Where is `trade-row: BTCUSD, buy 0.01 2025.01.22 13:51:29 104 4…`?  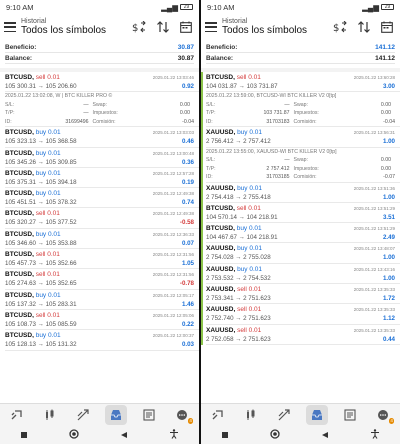 trade-row: BTCUSD, buy 0.01 2025.01.22 13:51:29 104 4… is located at coordinates (303, 233).